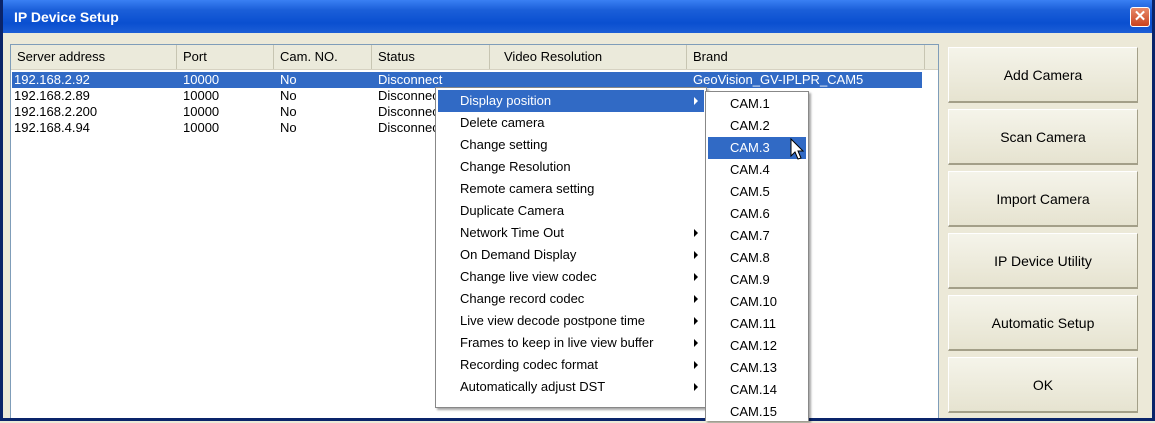 This screenshot has height=423, width=1155. I want to click on menu-item-change-resolution: Change Resolution, so click(571, 167).